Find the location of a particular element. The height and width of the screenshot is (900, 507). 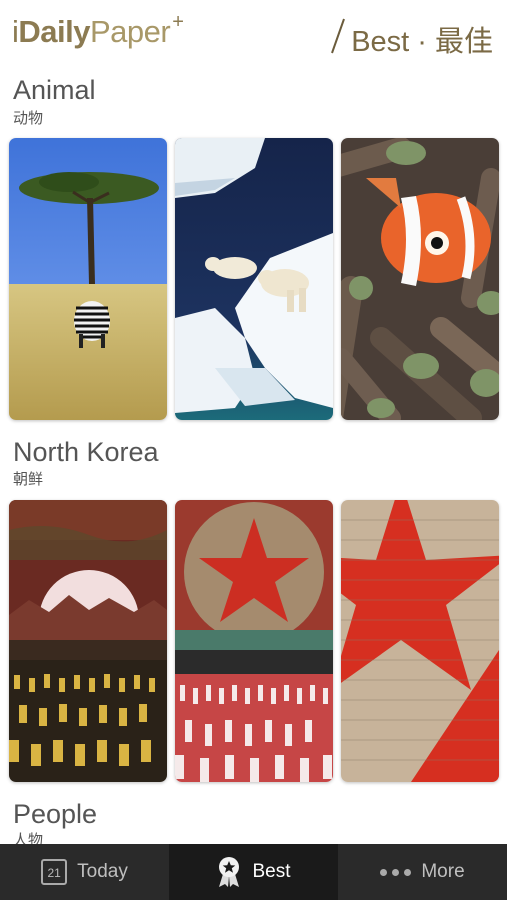

logo-daily: Daily is located at coordinates (54, 31).